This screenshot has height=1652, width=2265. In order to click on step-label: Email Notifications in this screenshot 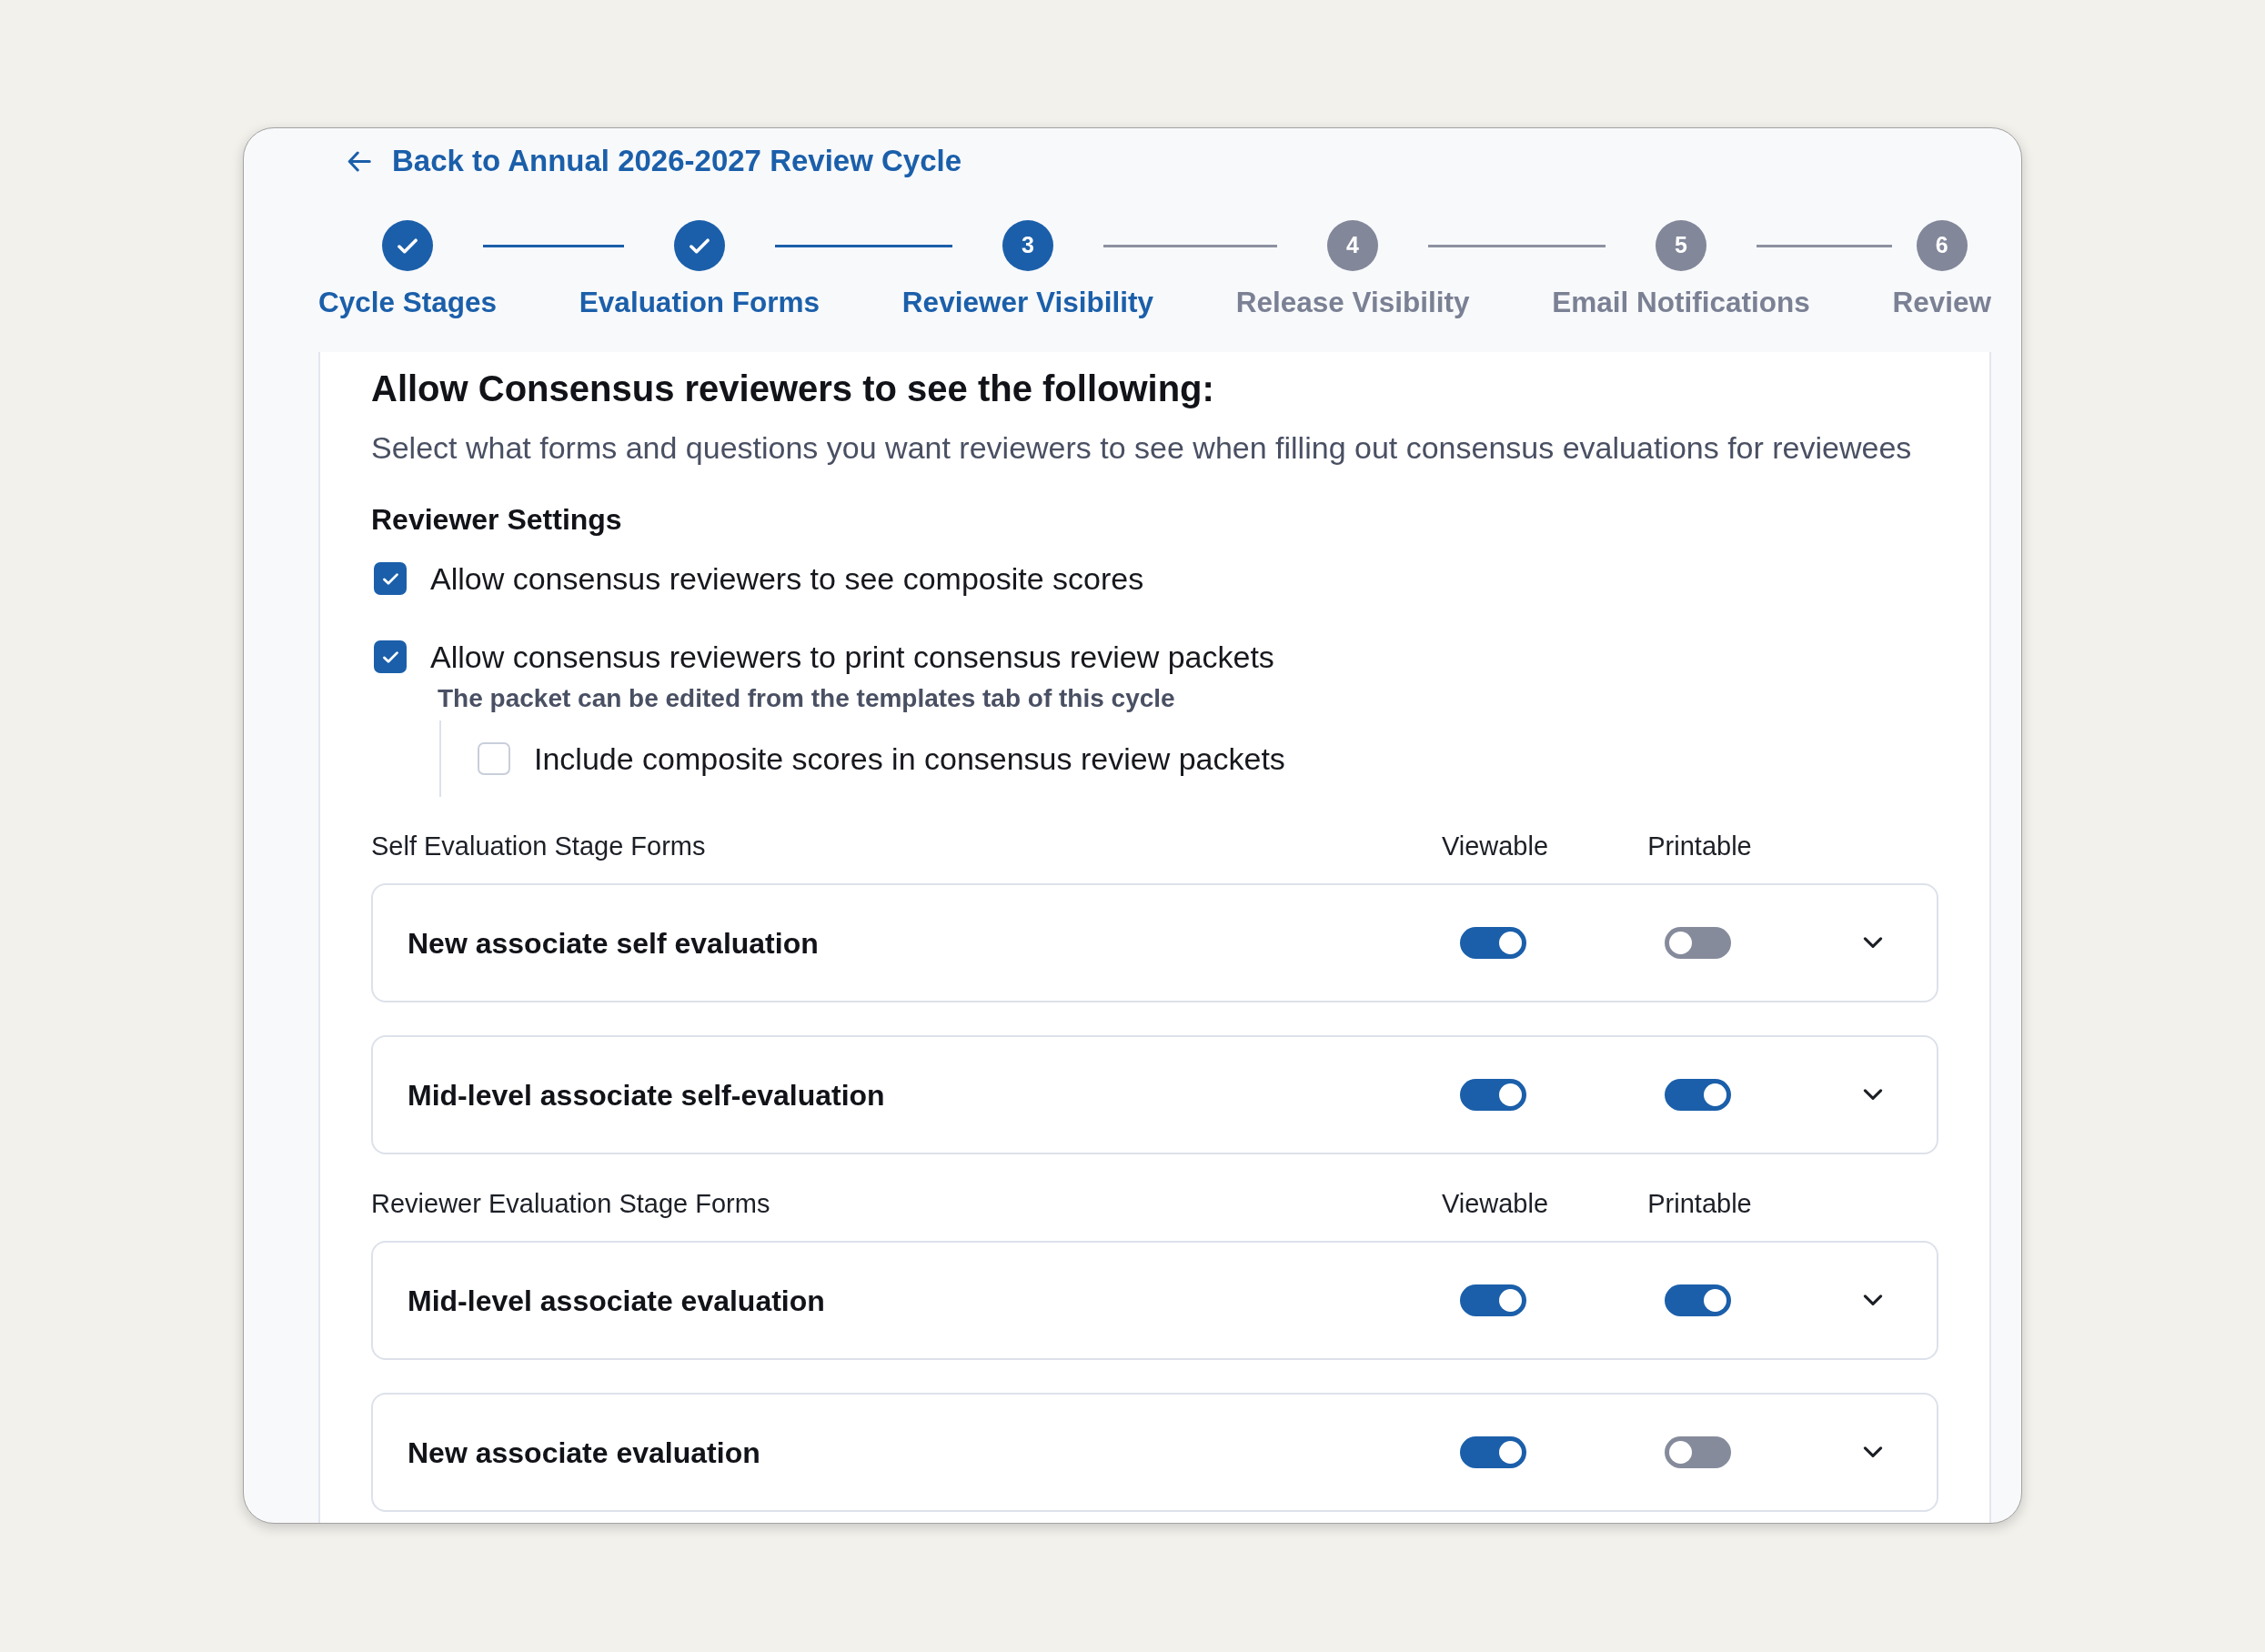, I will do `click(1681, 302)`.